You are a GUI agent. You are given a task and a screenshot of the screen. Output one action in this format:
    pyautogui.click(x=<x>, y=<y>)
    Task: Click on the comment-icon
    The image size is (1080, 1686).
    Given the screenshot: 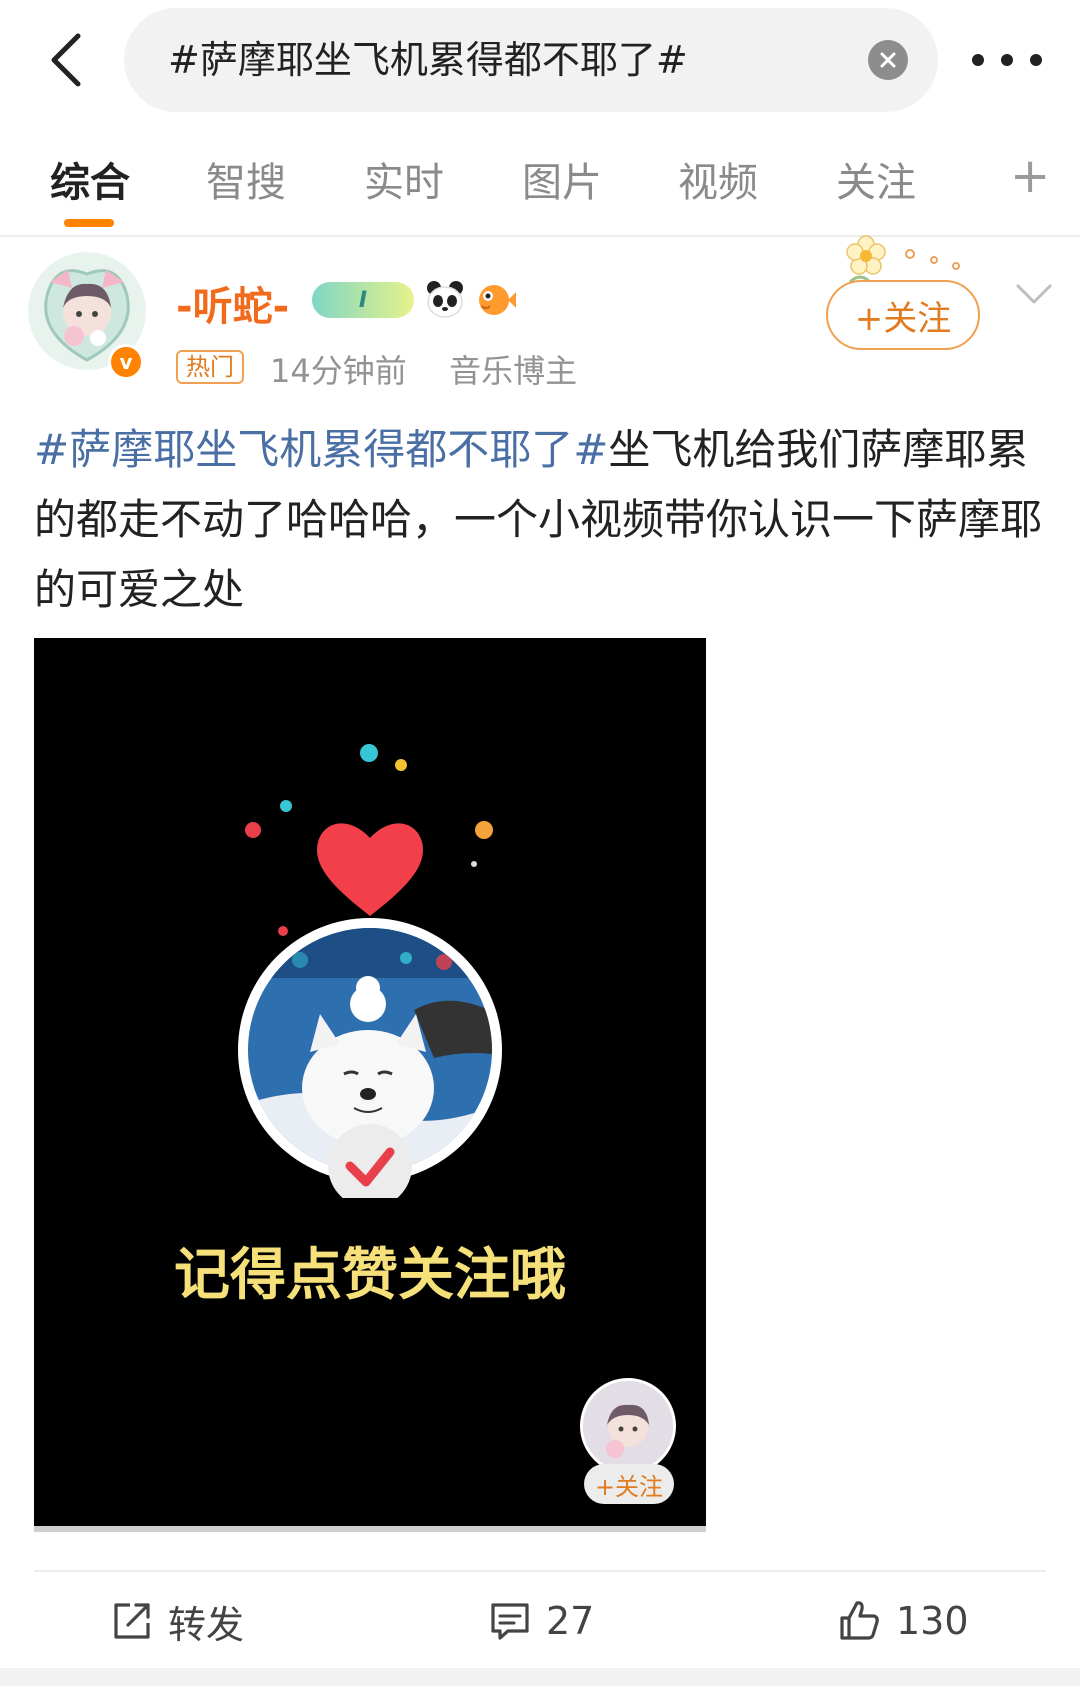 What is the action you would take?
    pyautogui.click(x=510, y=1621)
    